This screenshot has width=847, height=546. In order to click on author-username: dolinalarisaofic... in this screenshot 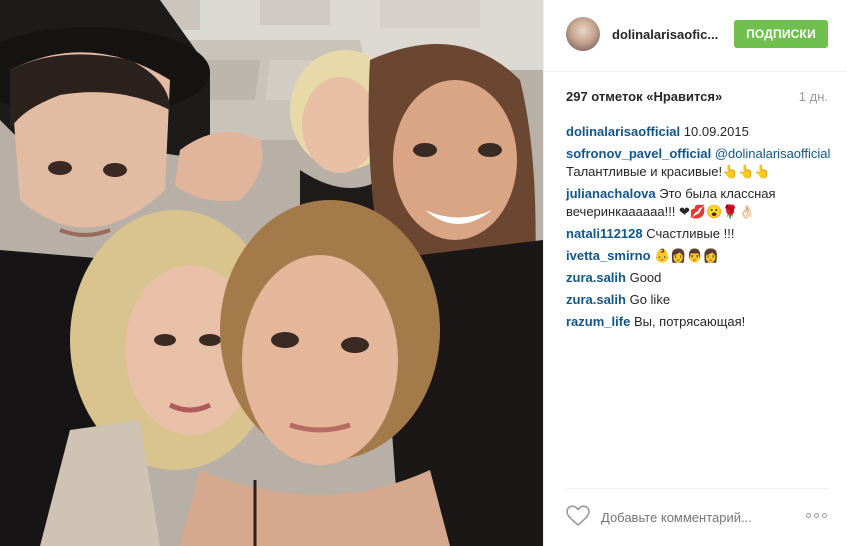, I will do `click(674, 34)`.